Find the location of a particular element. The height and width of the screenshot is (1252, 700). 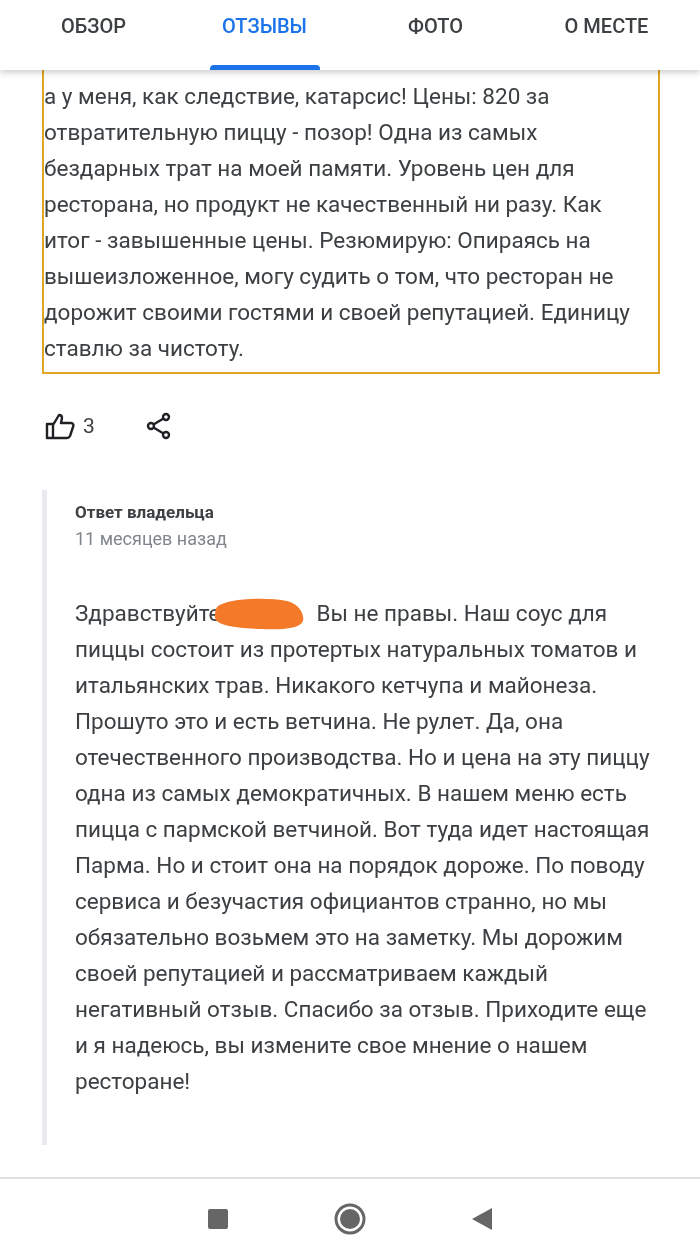

tab: ОТЗЫВЫ is located at coordinates (264, 35).